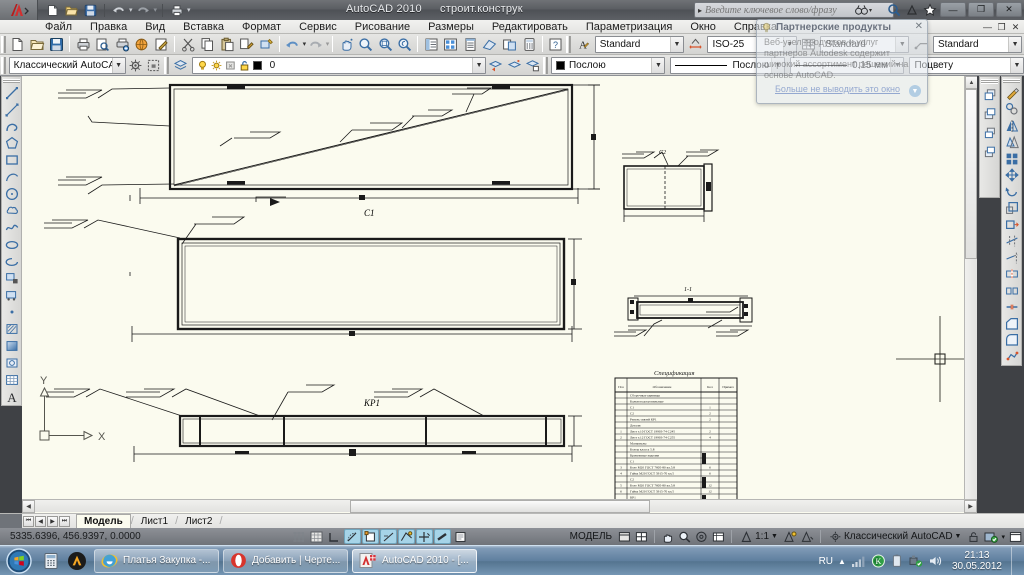 The image size is (1024, 575). Describe the element at coordinates (1012, 158) in the screenshot. I see `array-tool` at that location.